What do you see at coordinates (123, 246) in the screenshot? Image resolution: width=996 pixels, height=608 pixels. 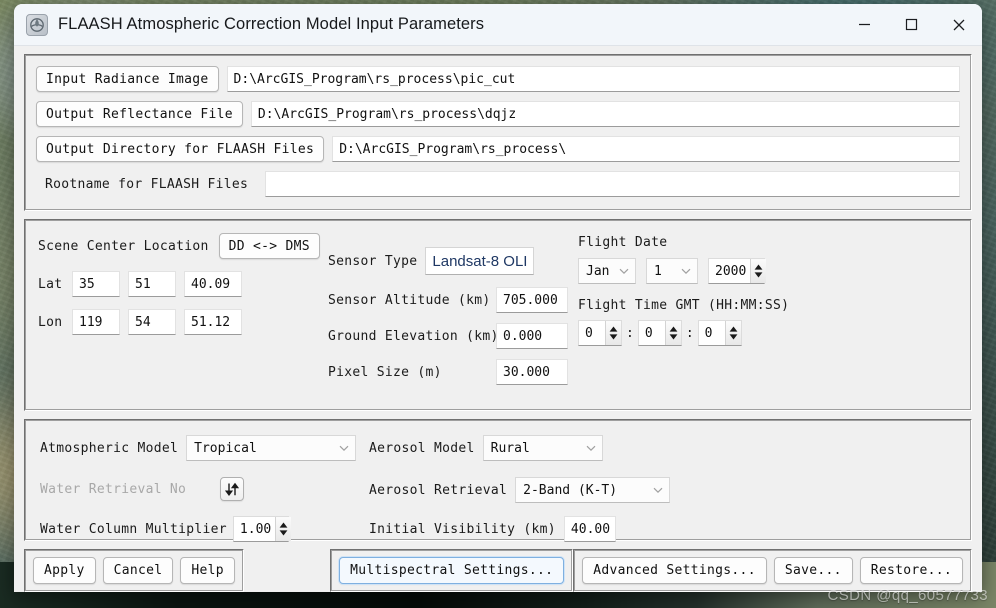 I see `scene-center-location-label: Scene Center Location` at bounding box center [123, 246].